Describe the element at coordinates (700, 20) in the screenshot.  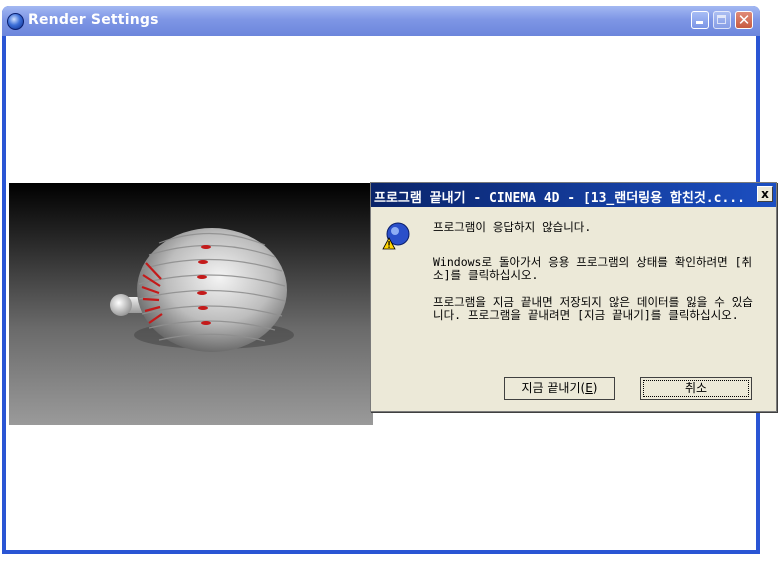
I see `minimize-button` at that location.